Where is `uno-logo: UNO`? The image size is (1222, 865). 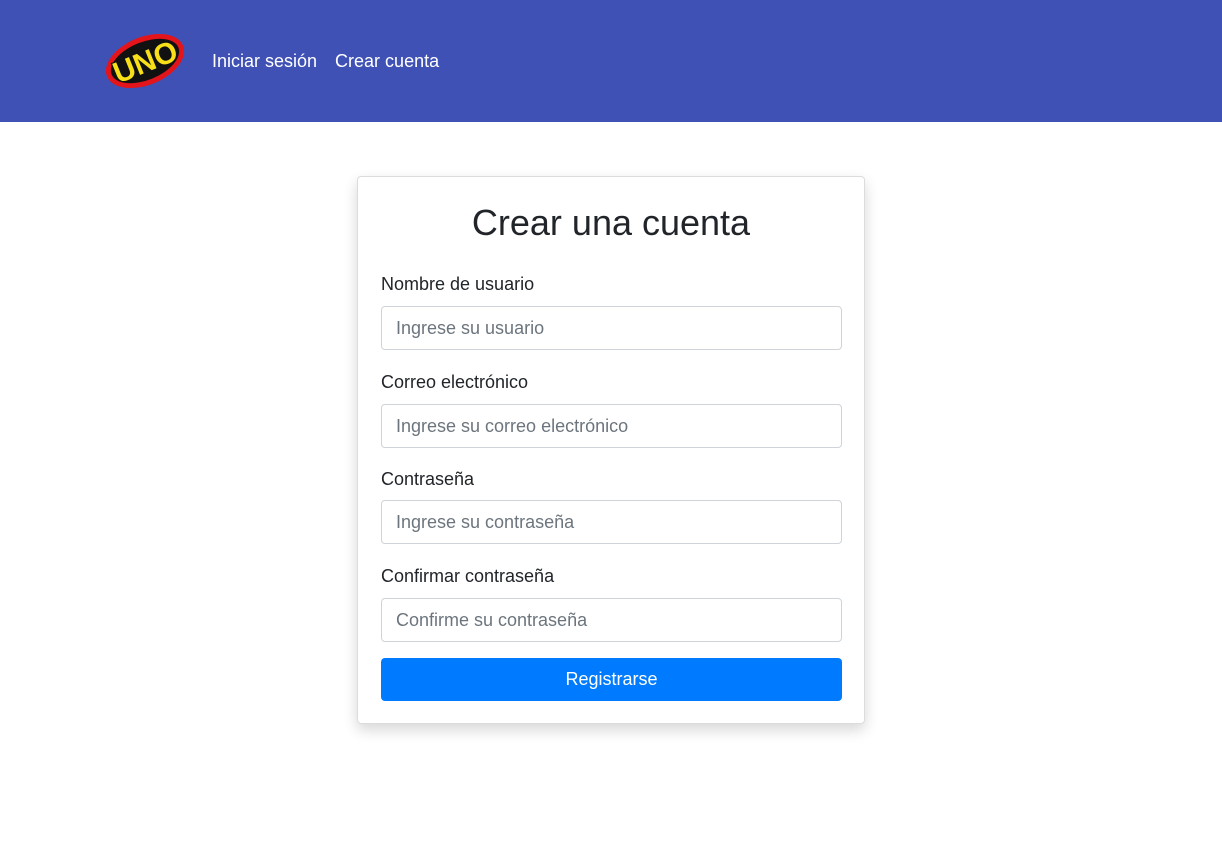
uno-logo: UNO is located at coordinates (145, 61).